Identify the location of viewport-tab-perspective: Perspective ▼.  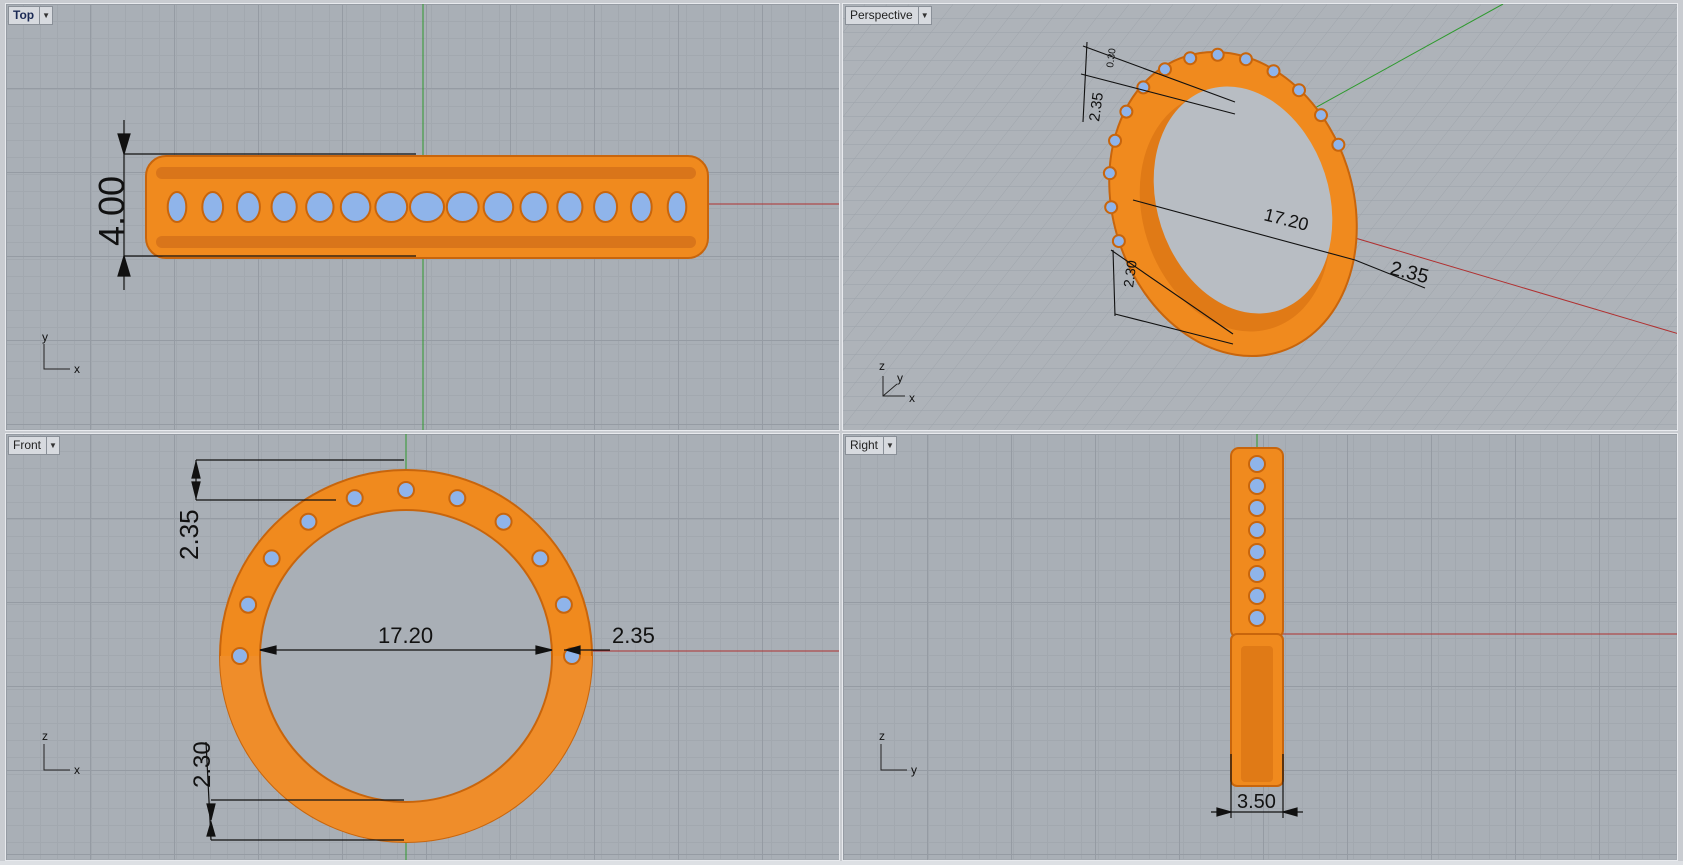
(888, 15).